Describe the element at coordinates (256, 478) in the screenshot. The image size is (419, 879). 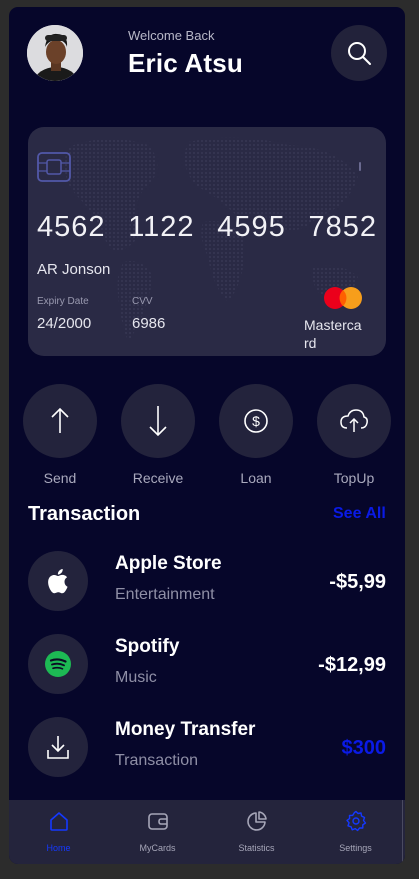
I see `loan-label: Loan` at that location.